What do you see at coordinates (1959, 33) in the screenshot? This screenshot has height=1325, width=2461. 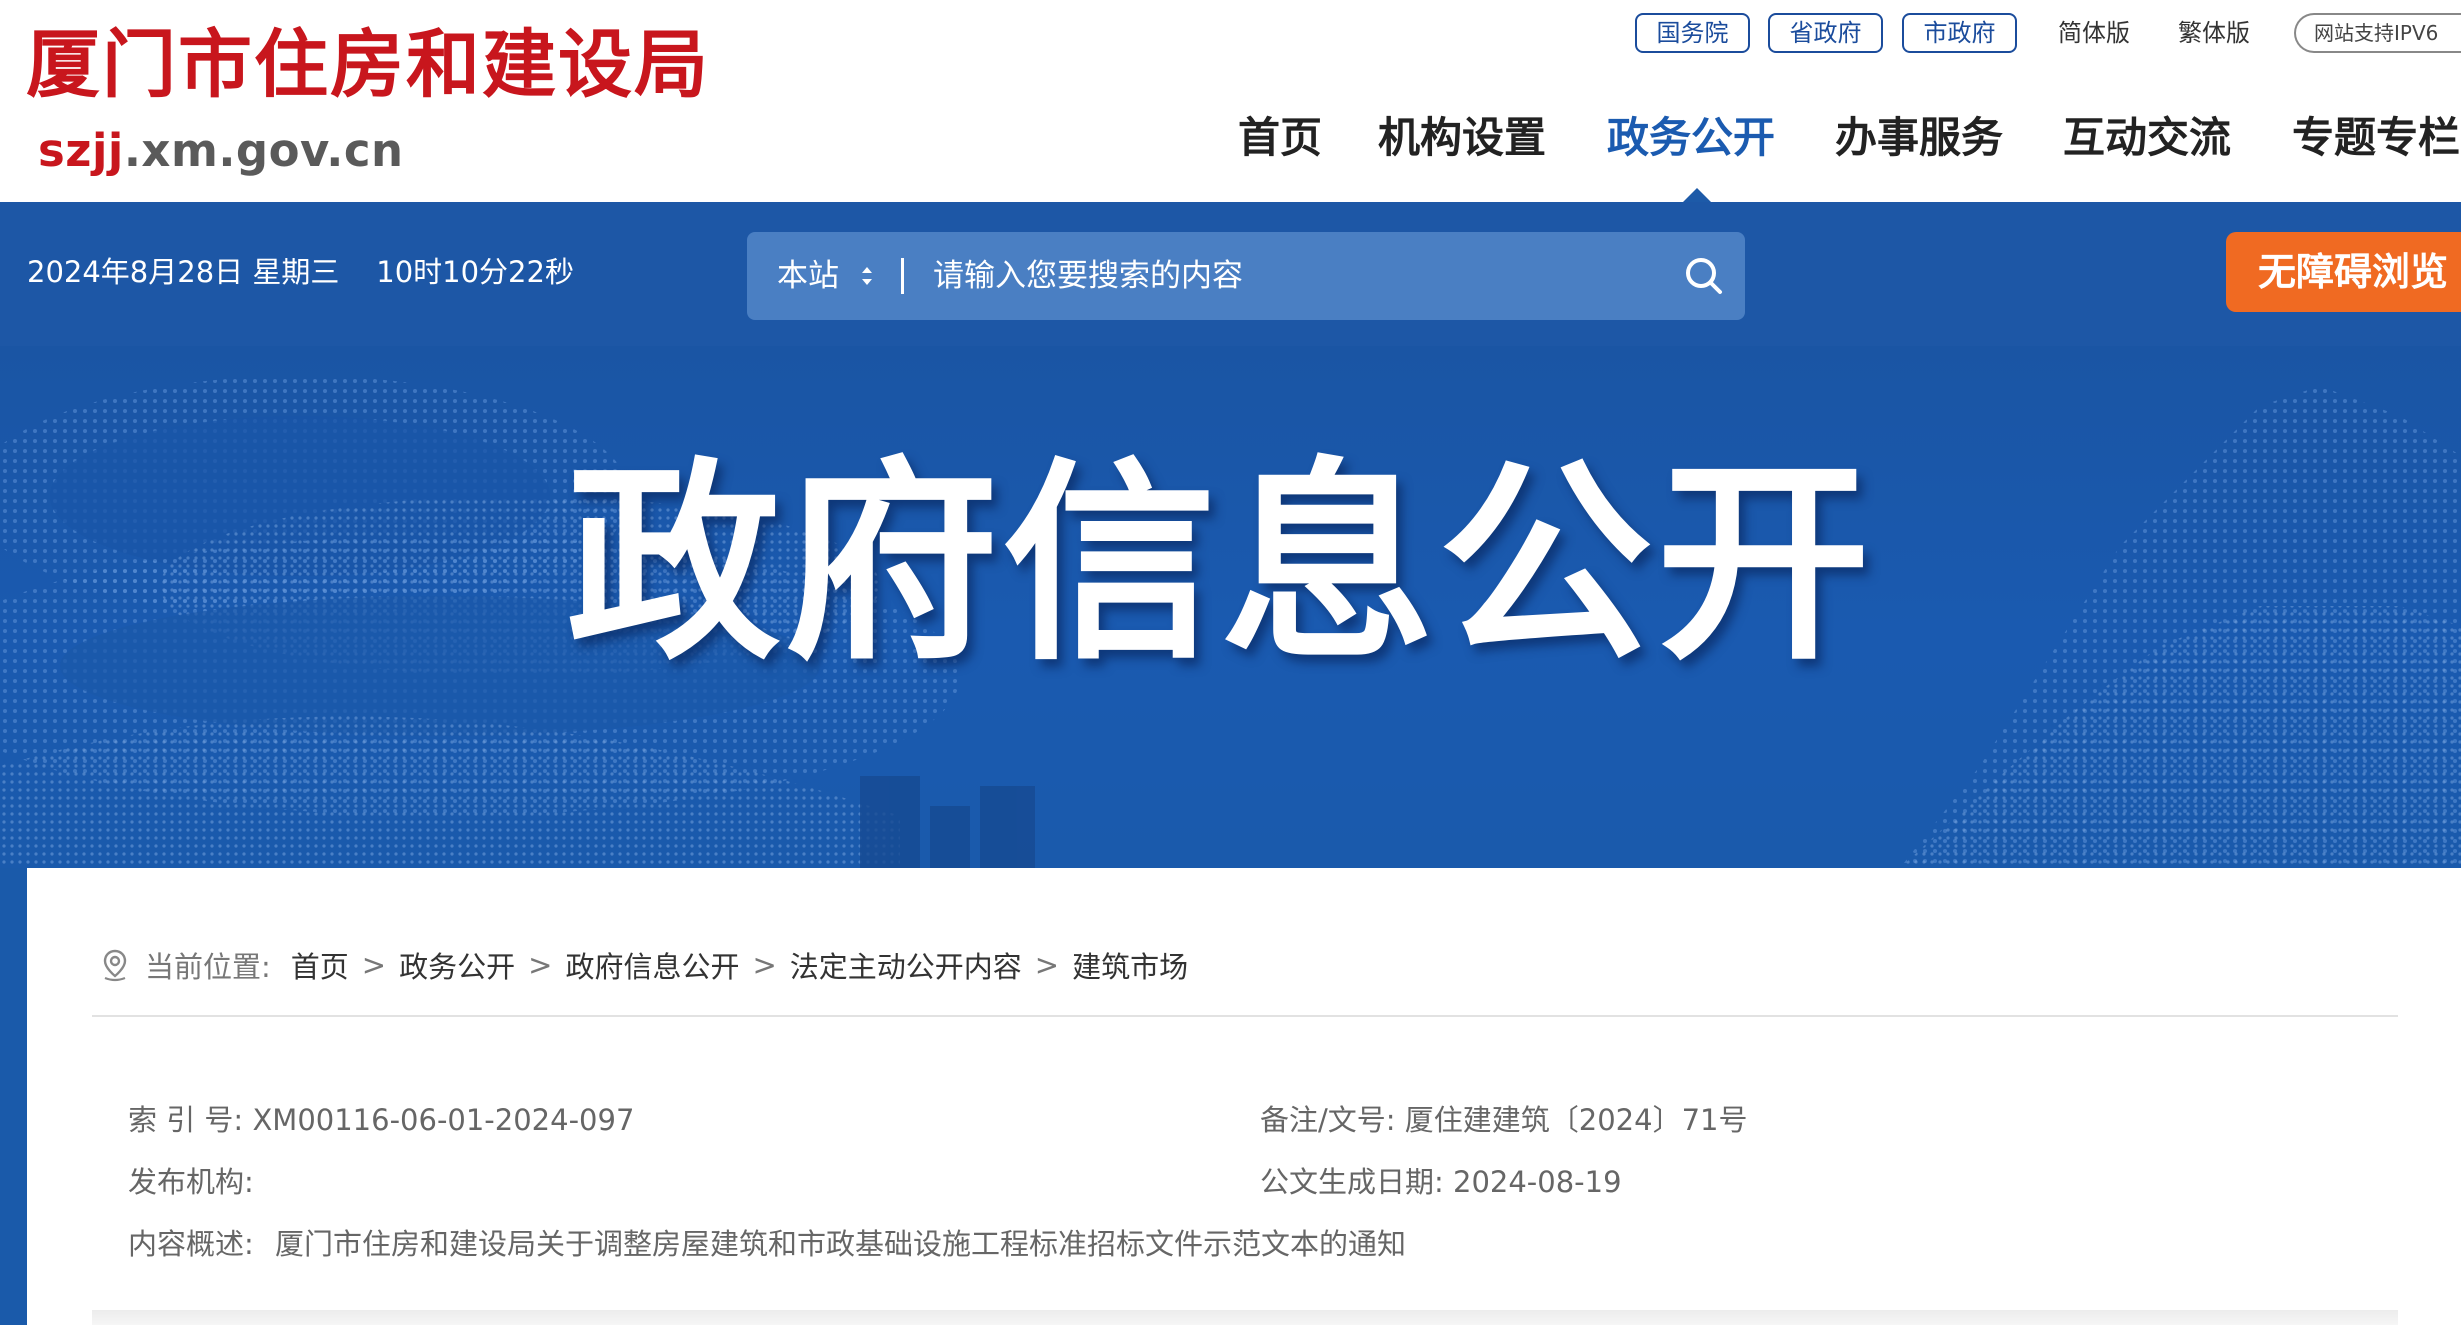 I see `link-shizhengfu: 市政府` at bounding box center [1959, 33].